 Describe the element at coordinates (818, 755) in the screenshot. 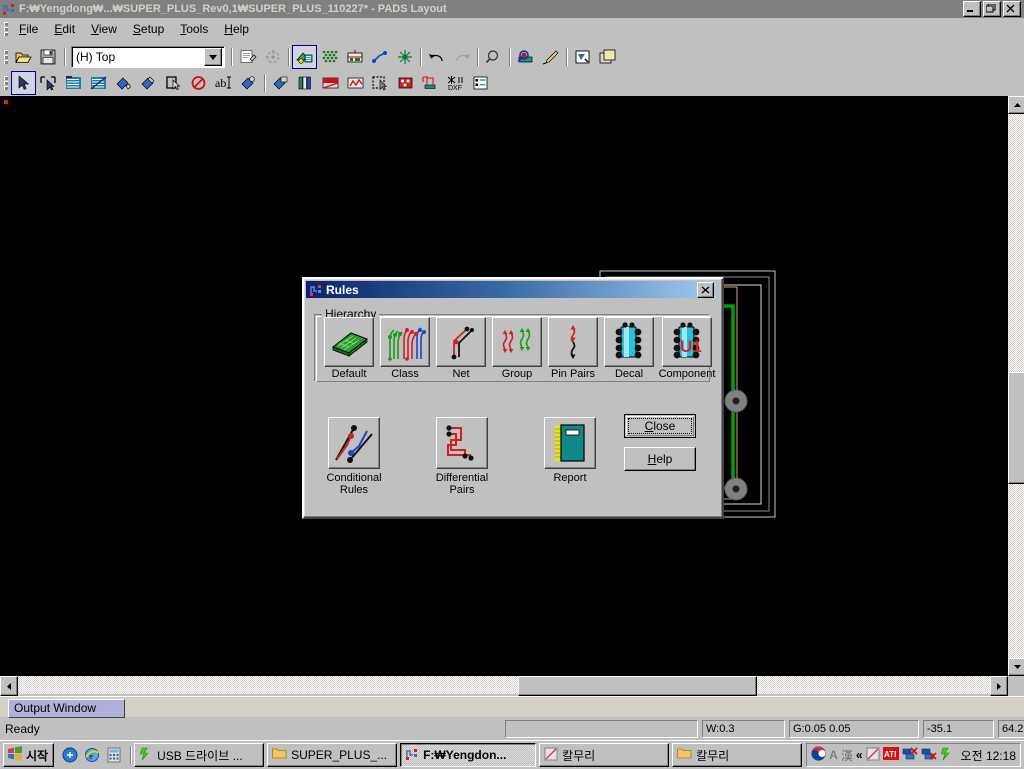

I see `korean-flag-icon` at that location.